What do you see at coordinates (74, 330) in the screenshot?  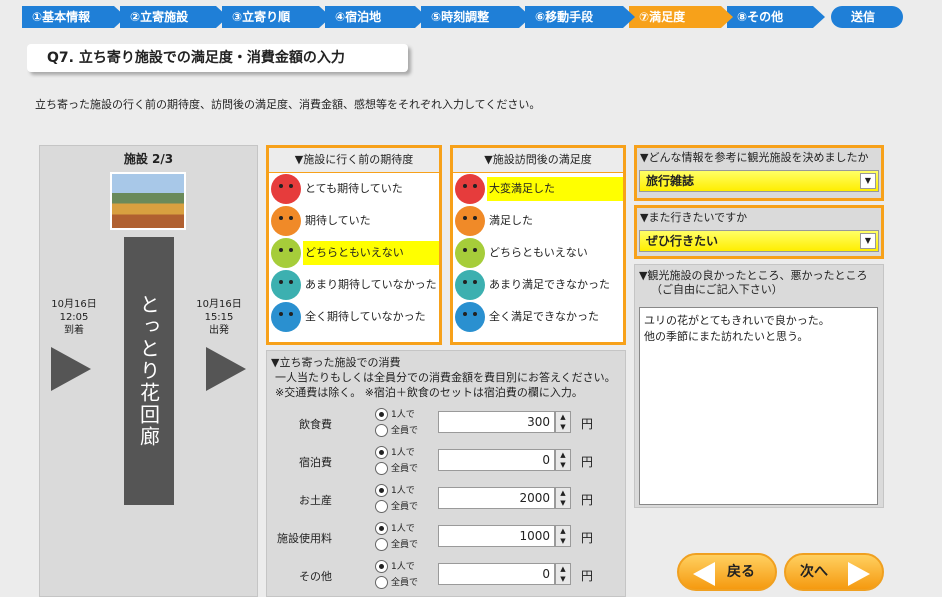 I see `arrive-label: 到着` at bounding box center [74, 330].